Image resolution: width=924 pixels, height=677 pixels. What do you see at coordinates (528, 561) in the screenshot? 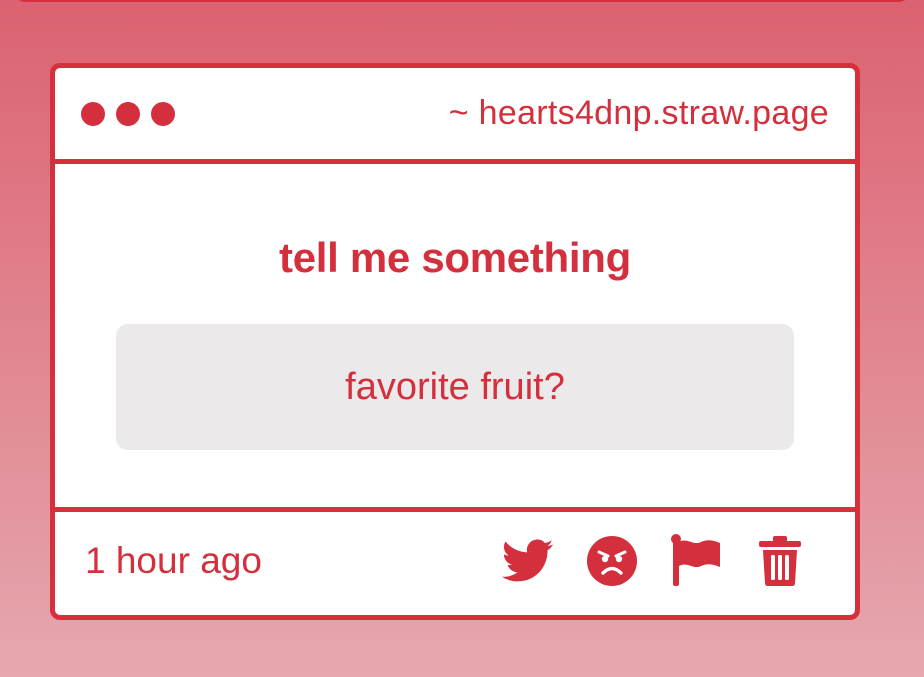
I see `twitter-icon` at bounding box center [528, 561].